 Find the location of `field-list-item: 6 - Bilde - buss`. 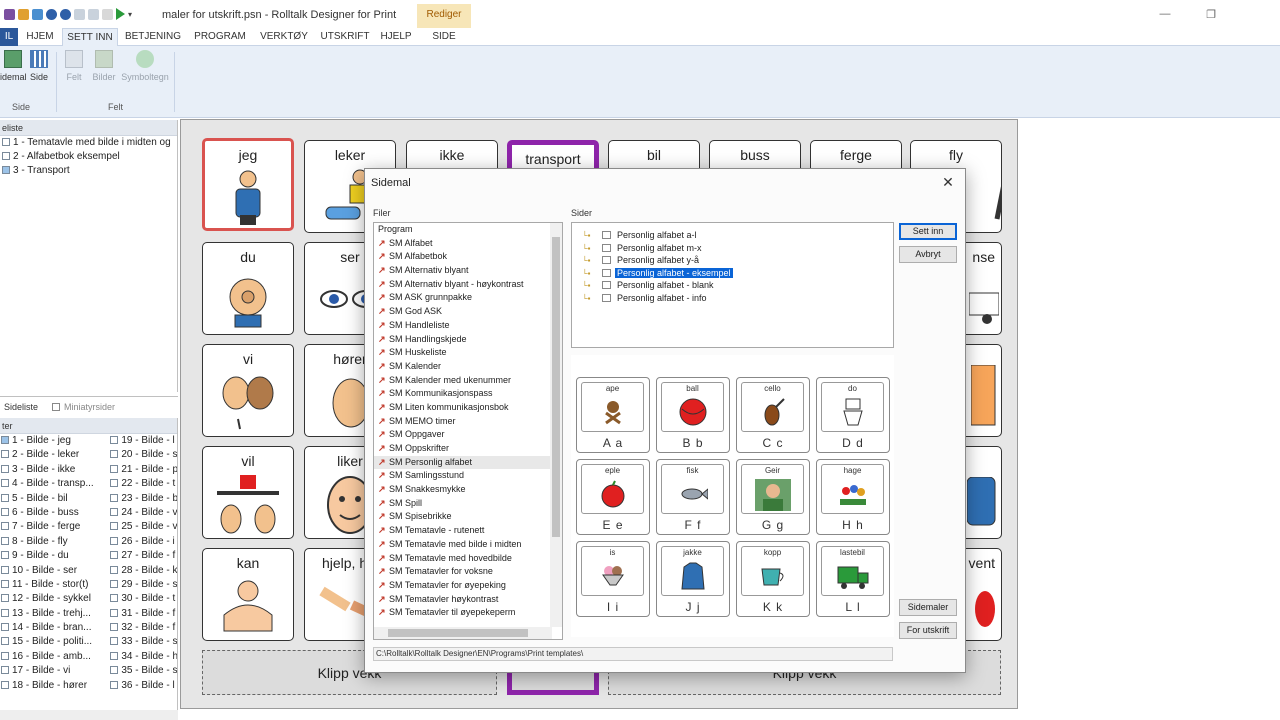

field-list-item: 6 - Bilde - buss is located at coordinates (54, 513).